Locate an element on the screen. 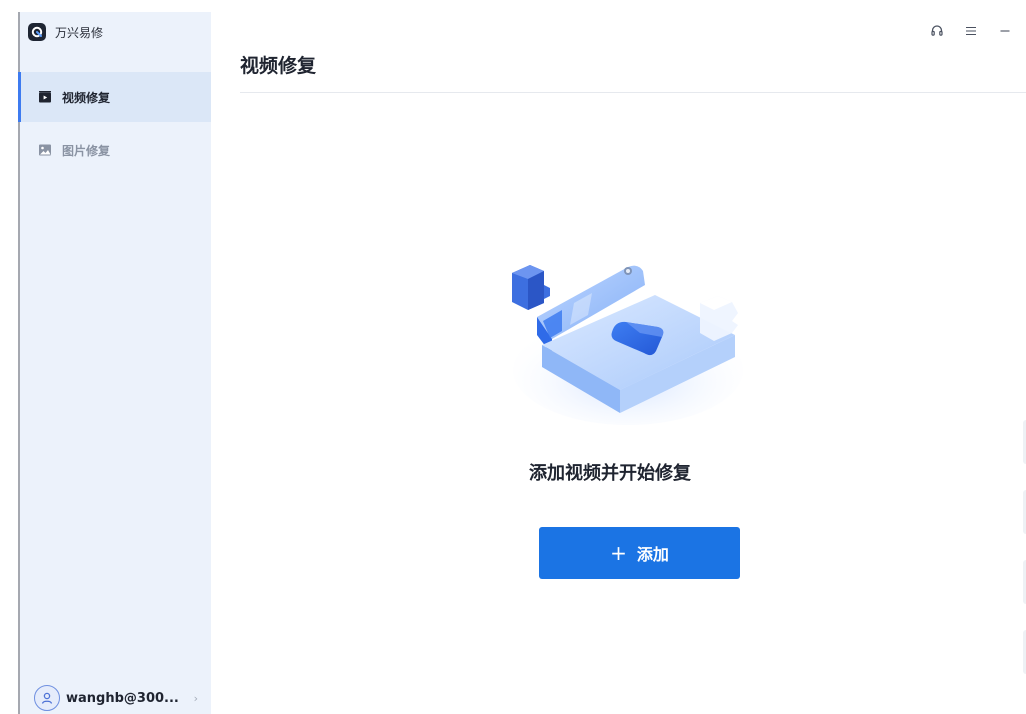 This screenshot has width=1026, height=714. user-icon is located at coordinates (47, 698).